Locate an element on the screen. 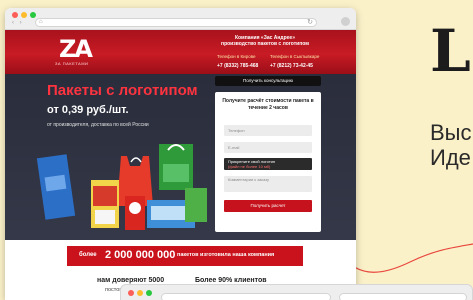  hero-price: от 0,39 руб./шт. is located at coordinates (88, 110).